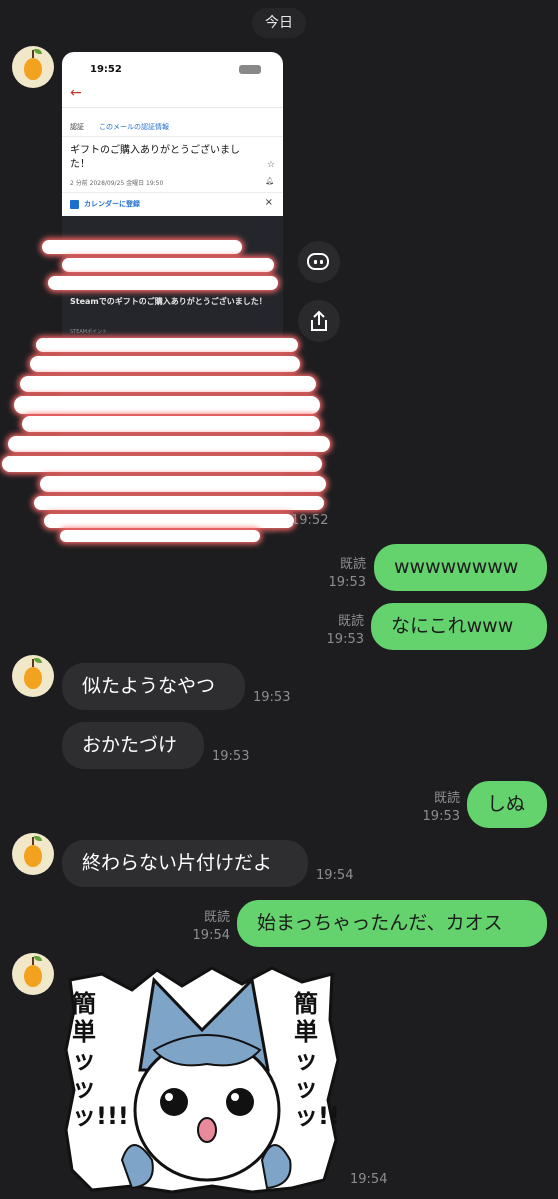  What do you see at coordinates (106, 69) in the screenshot?
I see `status-time: 19:52` at bounding box center [106, 69].